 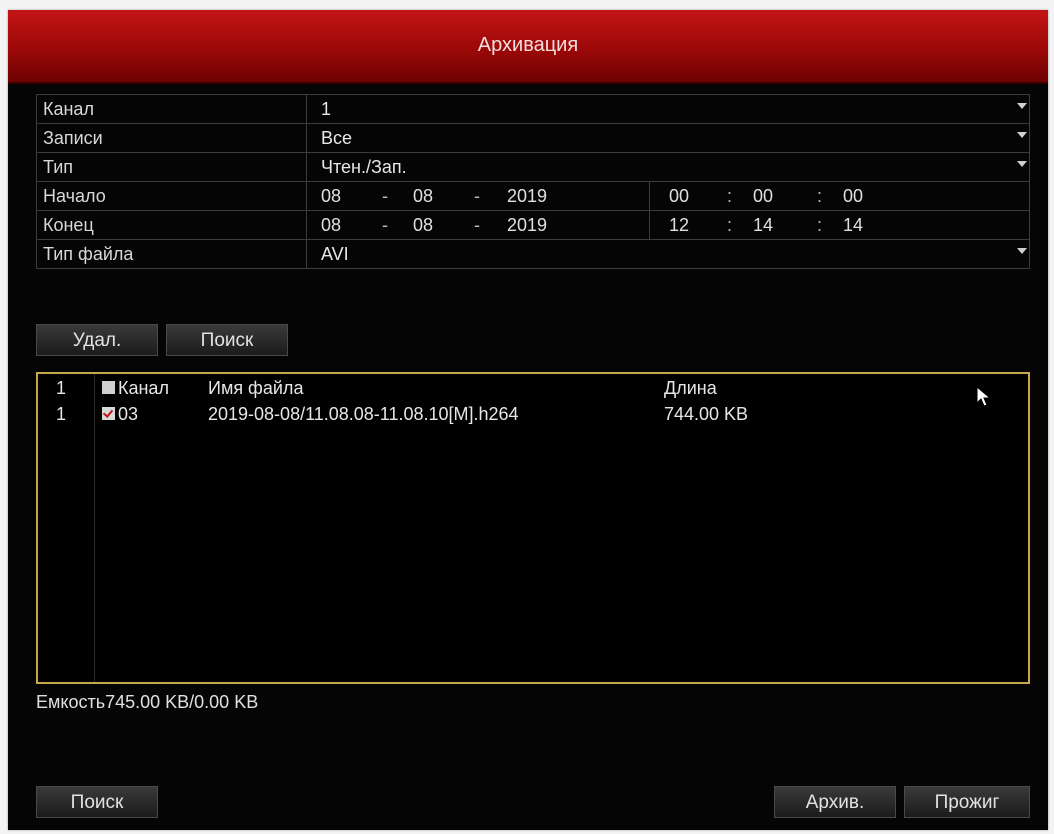 I want to click on type-select: Чтен./Зап., so click(x=364, y=167).